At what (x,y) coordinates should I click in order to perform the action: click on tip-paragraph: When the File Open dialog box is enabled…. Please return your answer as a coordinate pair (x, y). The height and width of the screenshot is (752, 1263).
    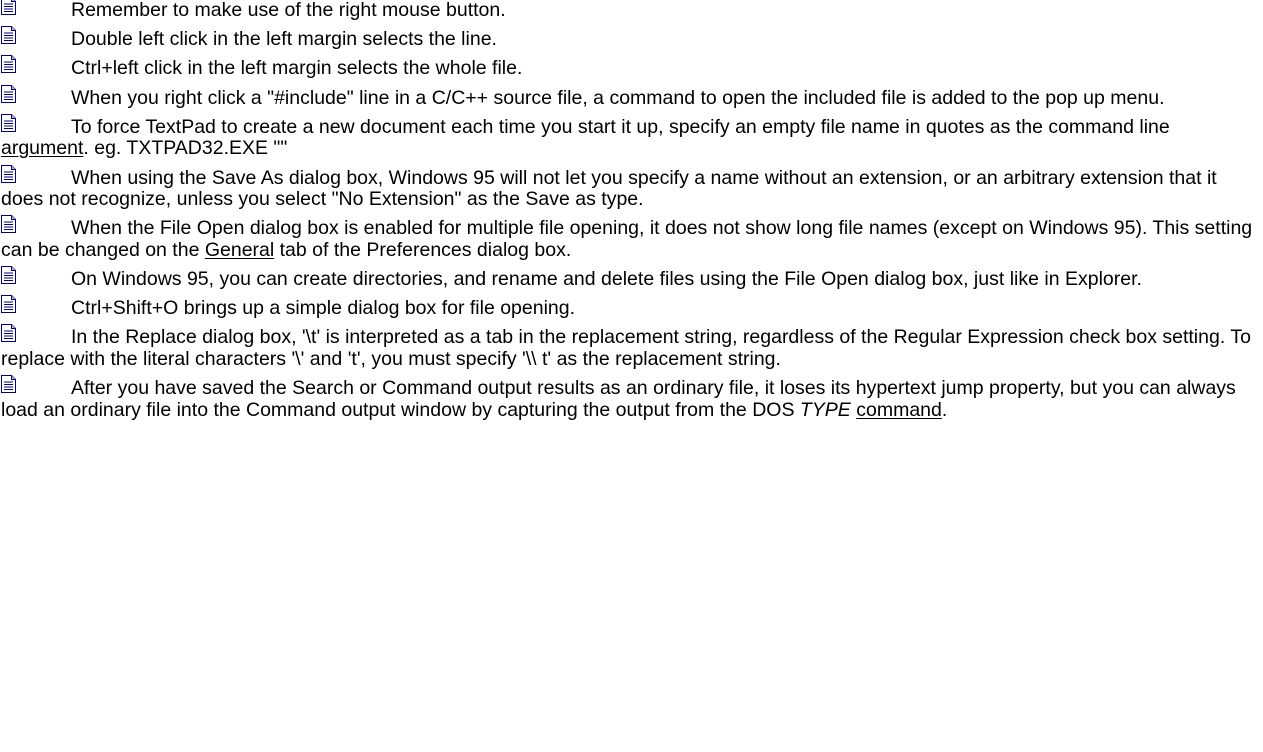
    Looking at the image, I should click on (627, 238).